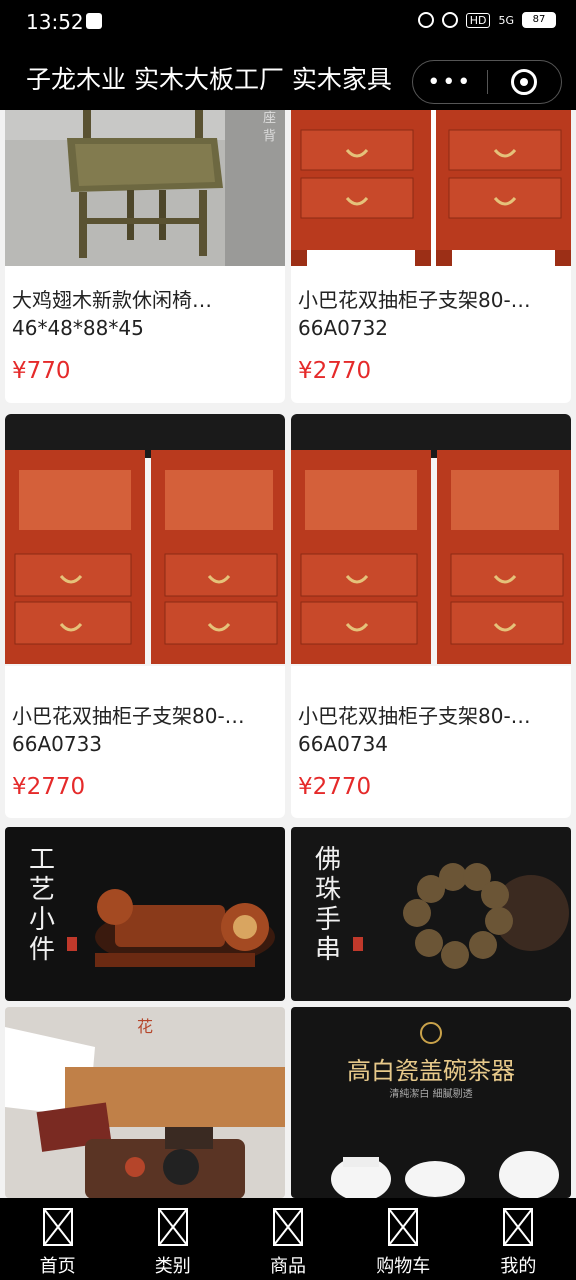  I want to click on svg-text: 背, so click(269, 136).